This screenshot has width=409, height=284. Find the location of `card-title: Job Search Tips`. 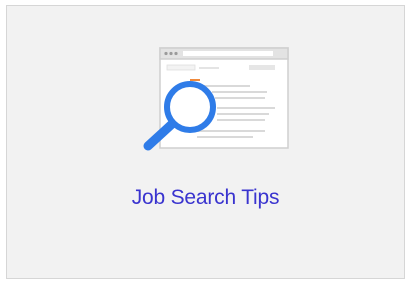

card-title: Job Search Tips is located at coordinates (205, 198).